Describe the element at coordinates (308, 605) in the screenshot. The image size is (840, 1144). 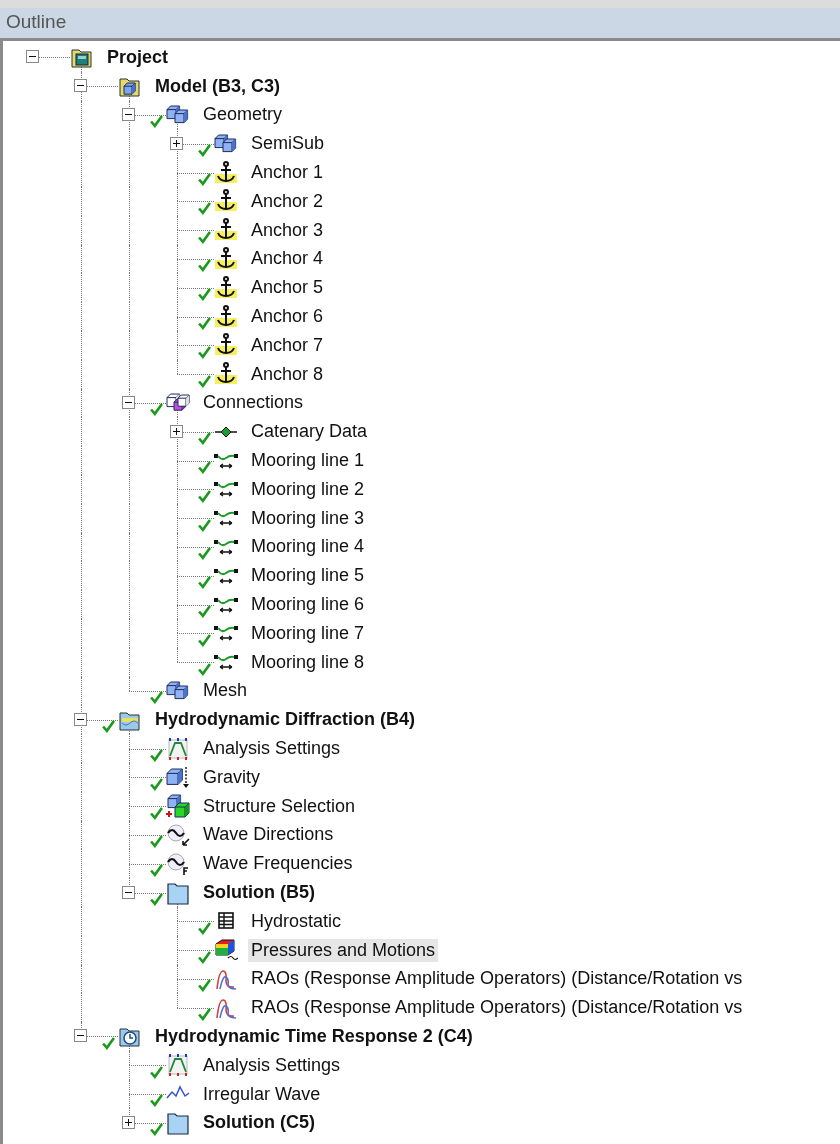
I see `tree-item: Mooring line 6` at that location.